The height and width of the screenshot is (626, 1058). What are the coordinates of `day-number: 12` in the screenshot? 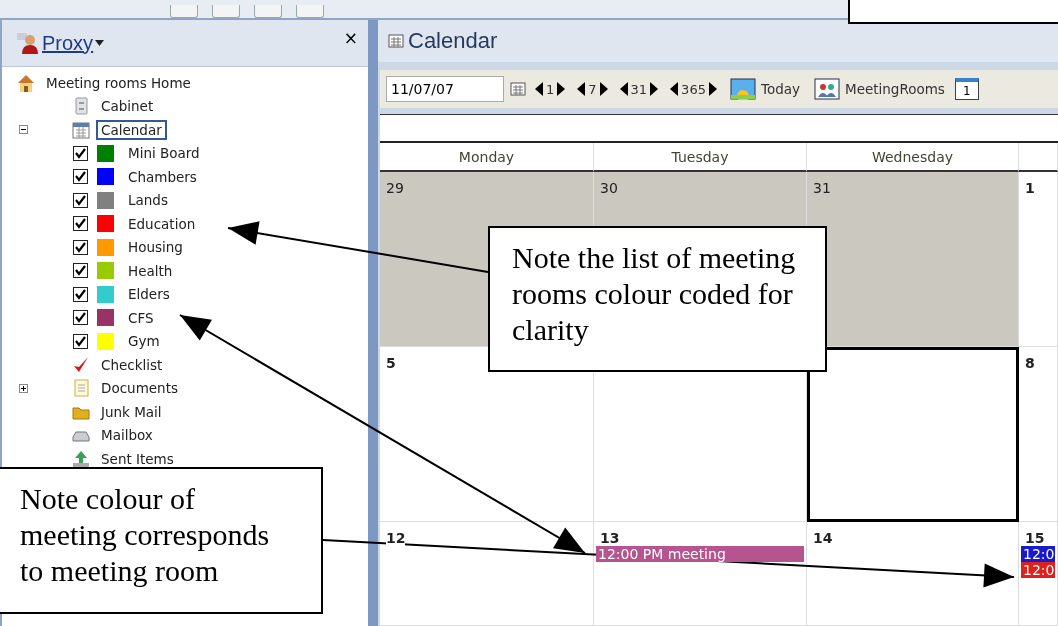 It's located at (396, 538).